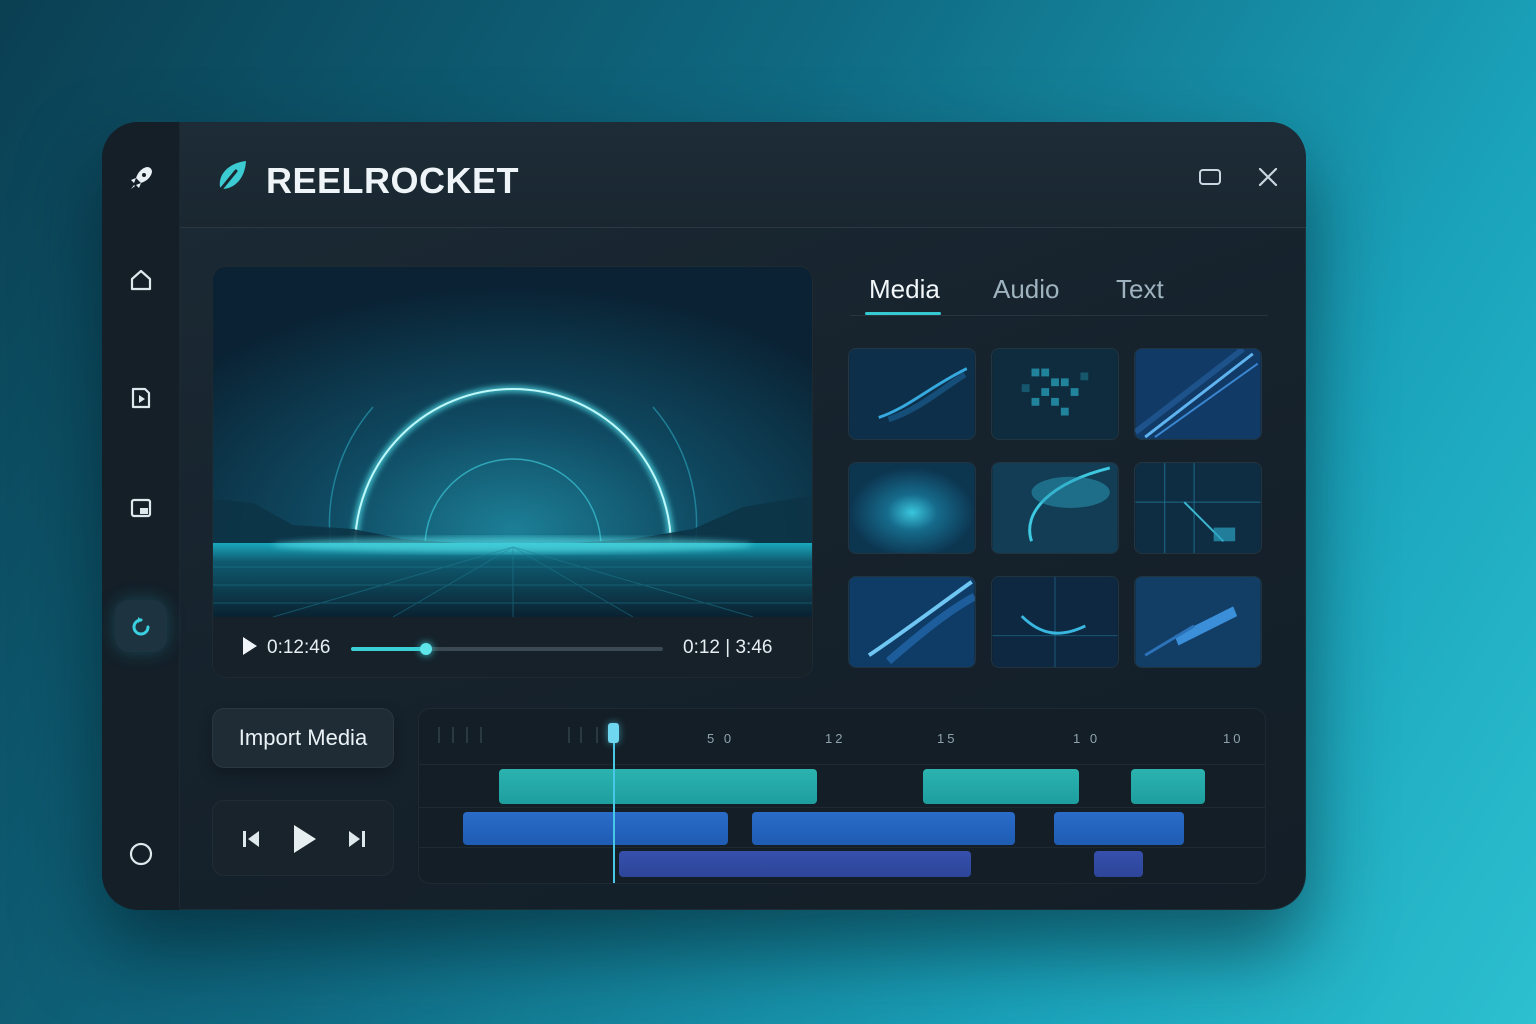  I want to click on preview-frame, so click(512, 442).